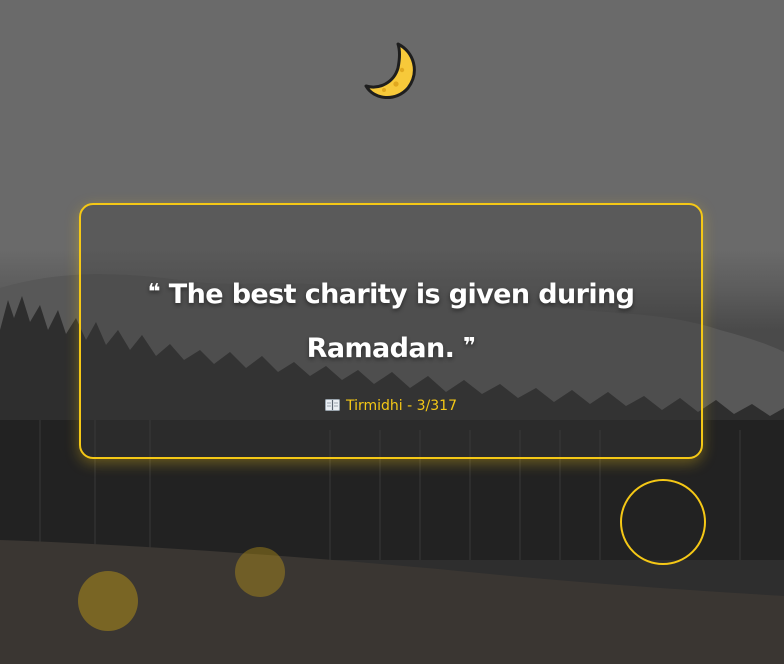 The height and width of the screenshot is (664, 784). I want to click on quote-source: Tirmidhi - 3/317, so click(391, 406).